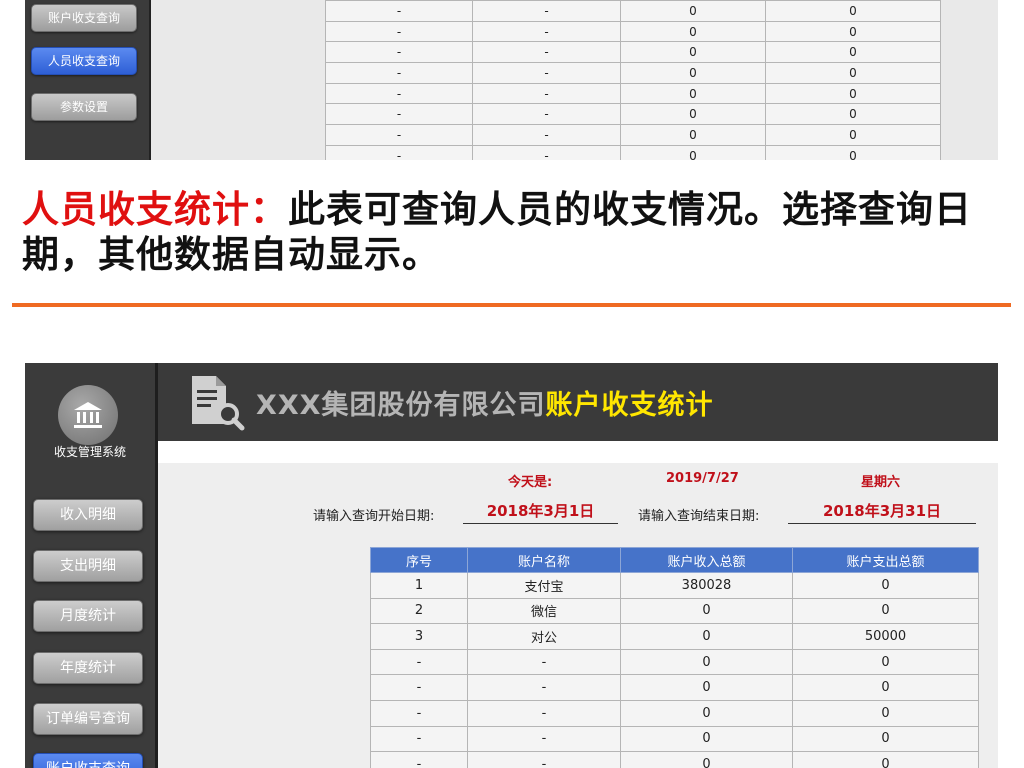  What do you see at coordinates (419, 560) in the screenshot?
I see `column-header-index: 序号` at bounding box center [419, 560].